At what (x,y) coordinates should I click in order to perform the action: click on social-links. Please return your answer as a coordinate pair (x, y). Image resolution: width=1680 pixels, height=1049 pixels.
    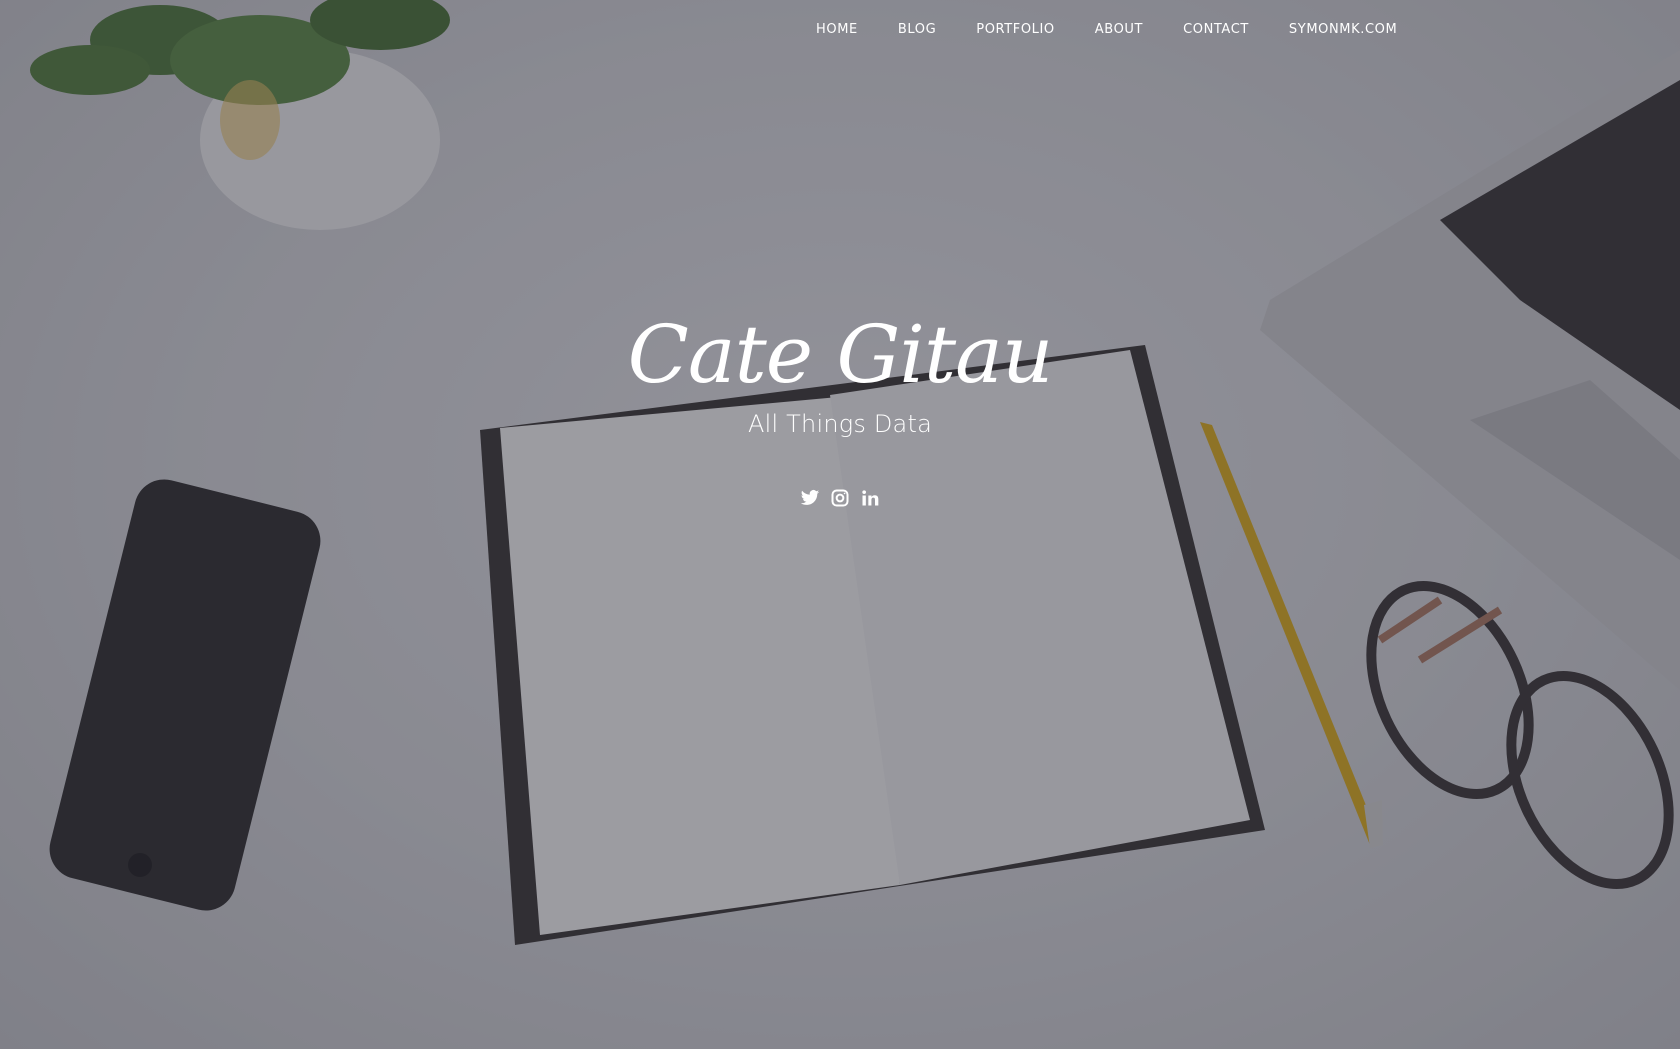
    Looking at the image, I should click on (840, 498).